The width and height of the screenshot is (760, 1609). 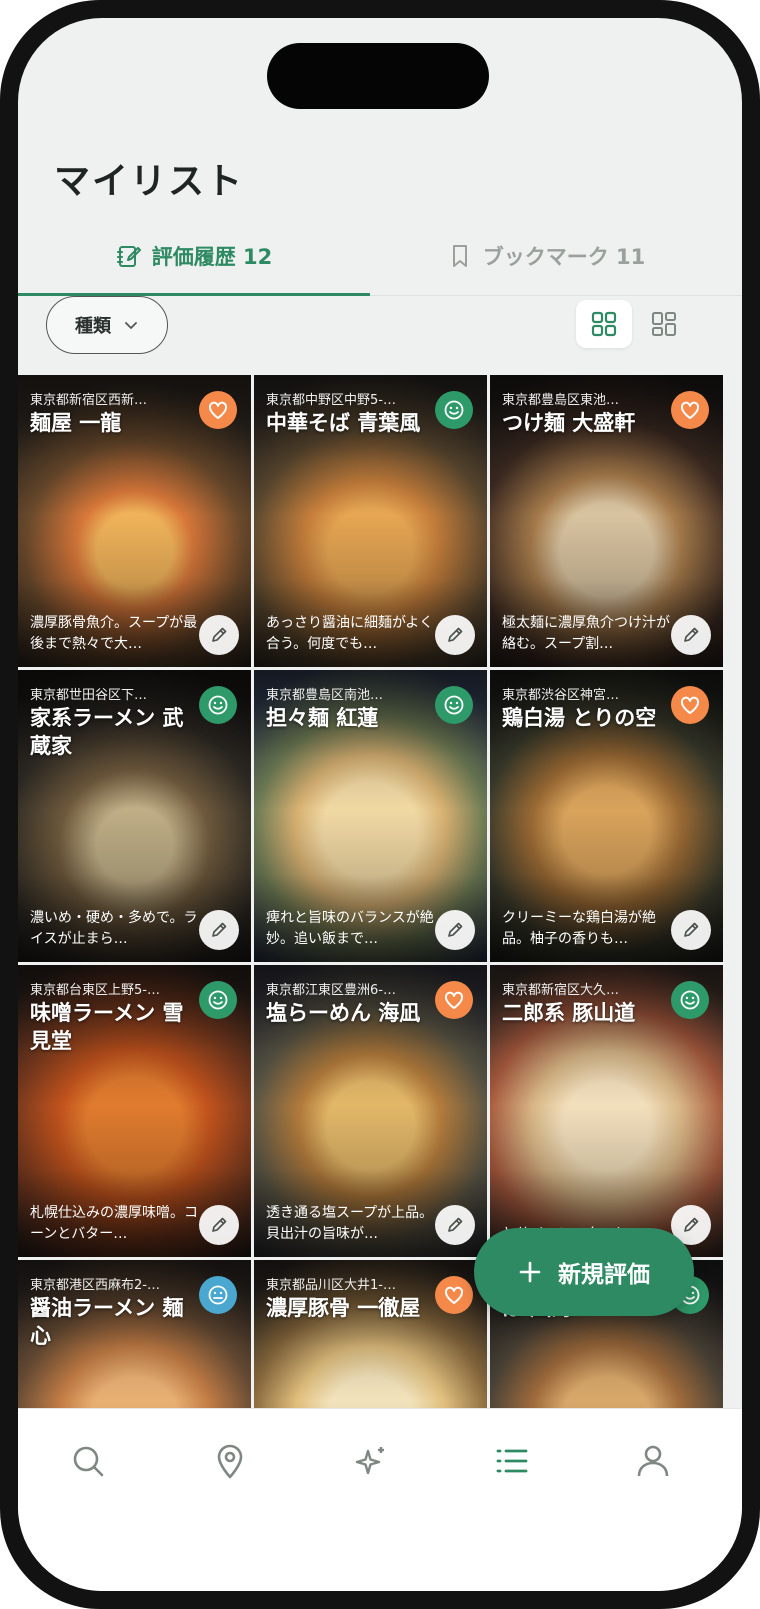 I want to click on grid-view-icon, so click(x=604, y=324).